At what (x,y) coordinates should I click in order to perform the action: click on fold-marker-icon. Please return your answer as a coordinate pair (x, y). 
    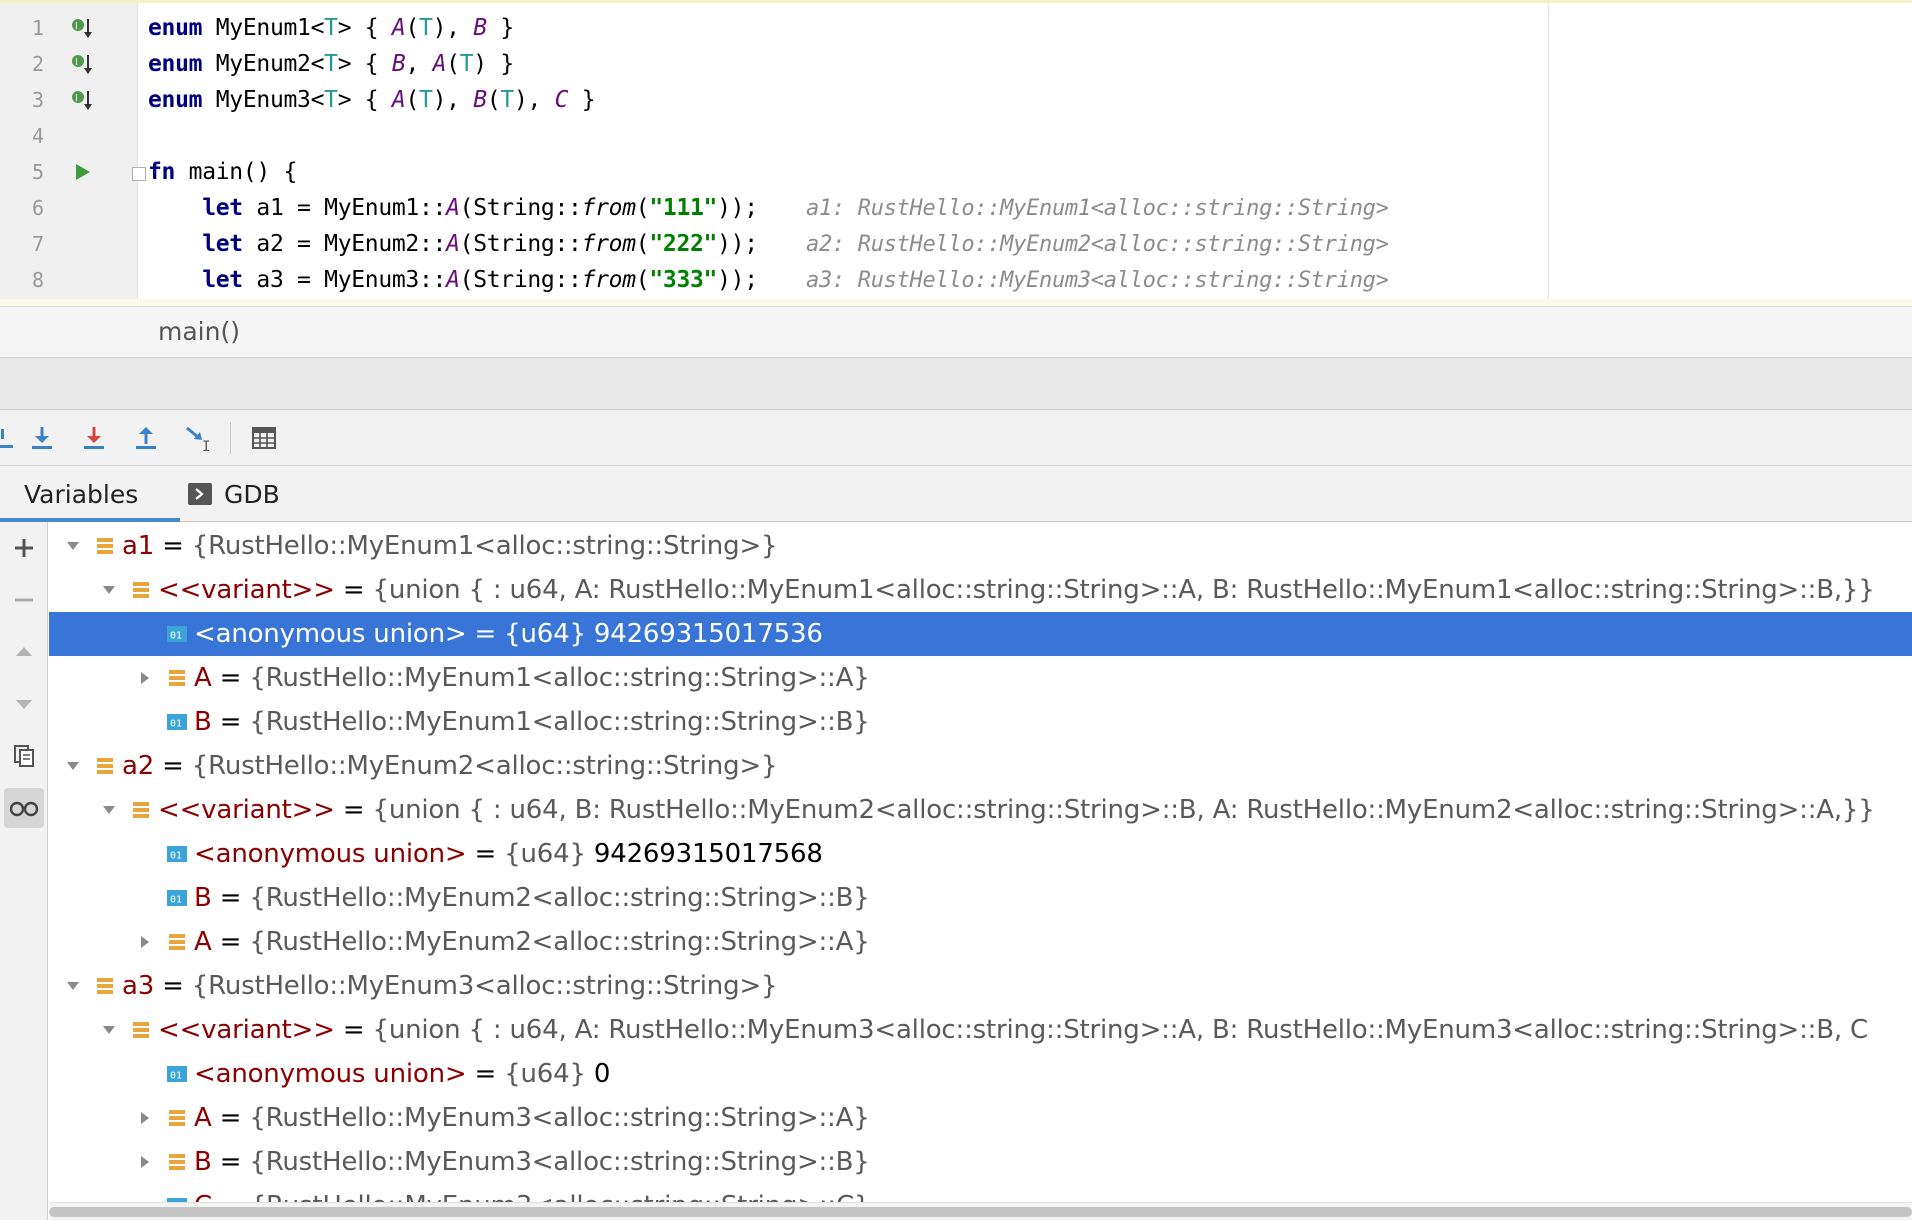
    Looking at the image, I should click on (139, 174).